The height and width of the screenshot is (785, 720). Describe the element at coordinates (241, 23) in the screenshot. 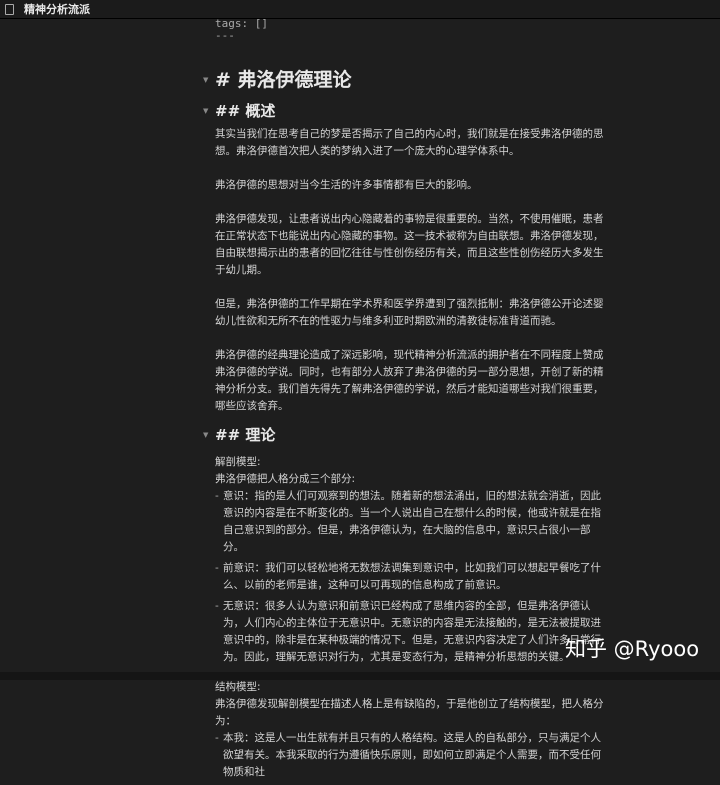

I see `frontmatter-tags: tags: []` at that location.